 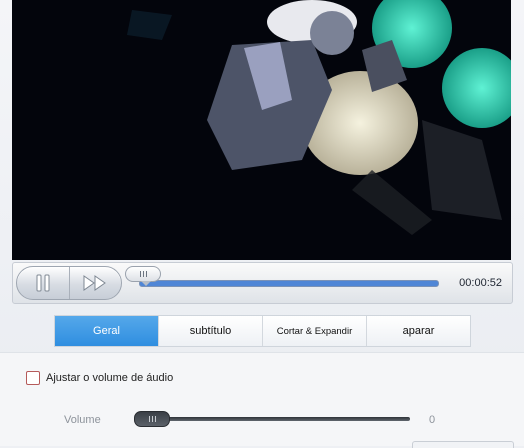 I want to click on volume-slider-track, so click(x=272, y=419).